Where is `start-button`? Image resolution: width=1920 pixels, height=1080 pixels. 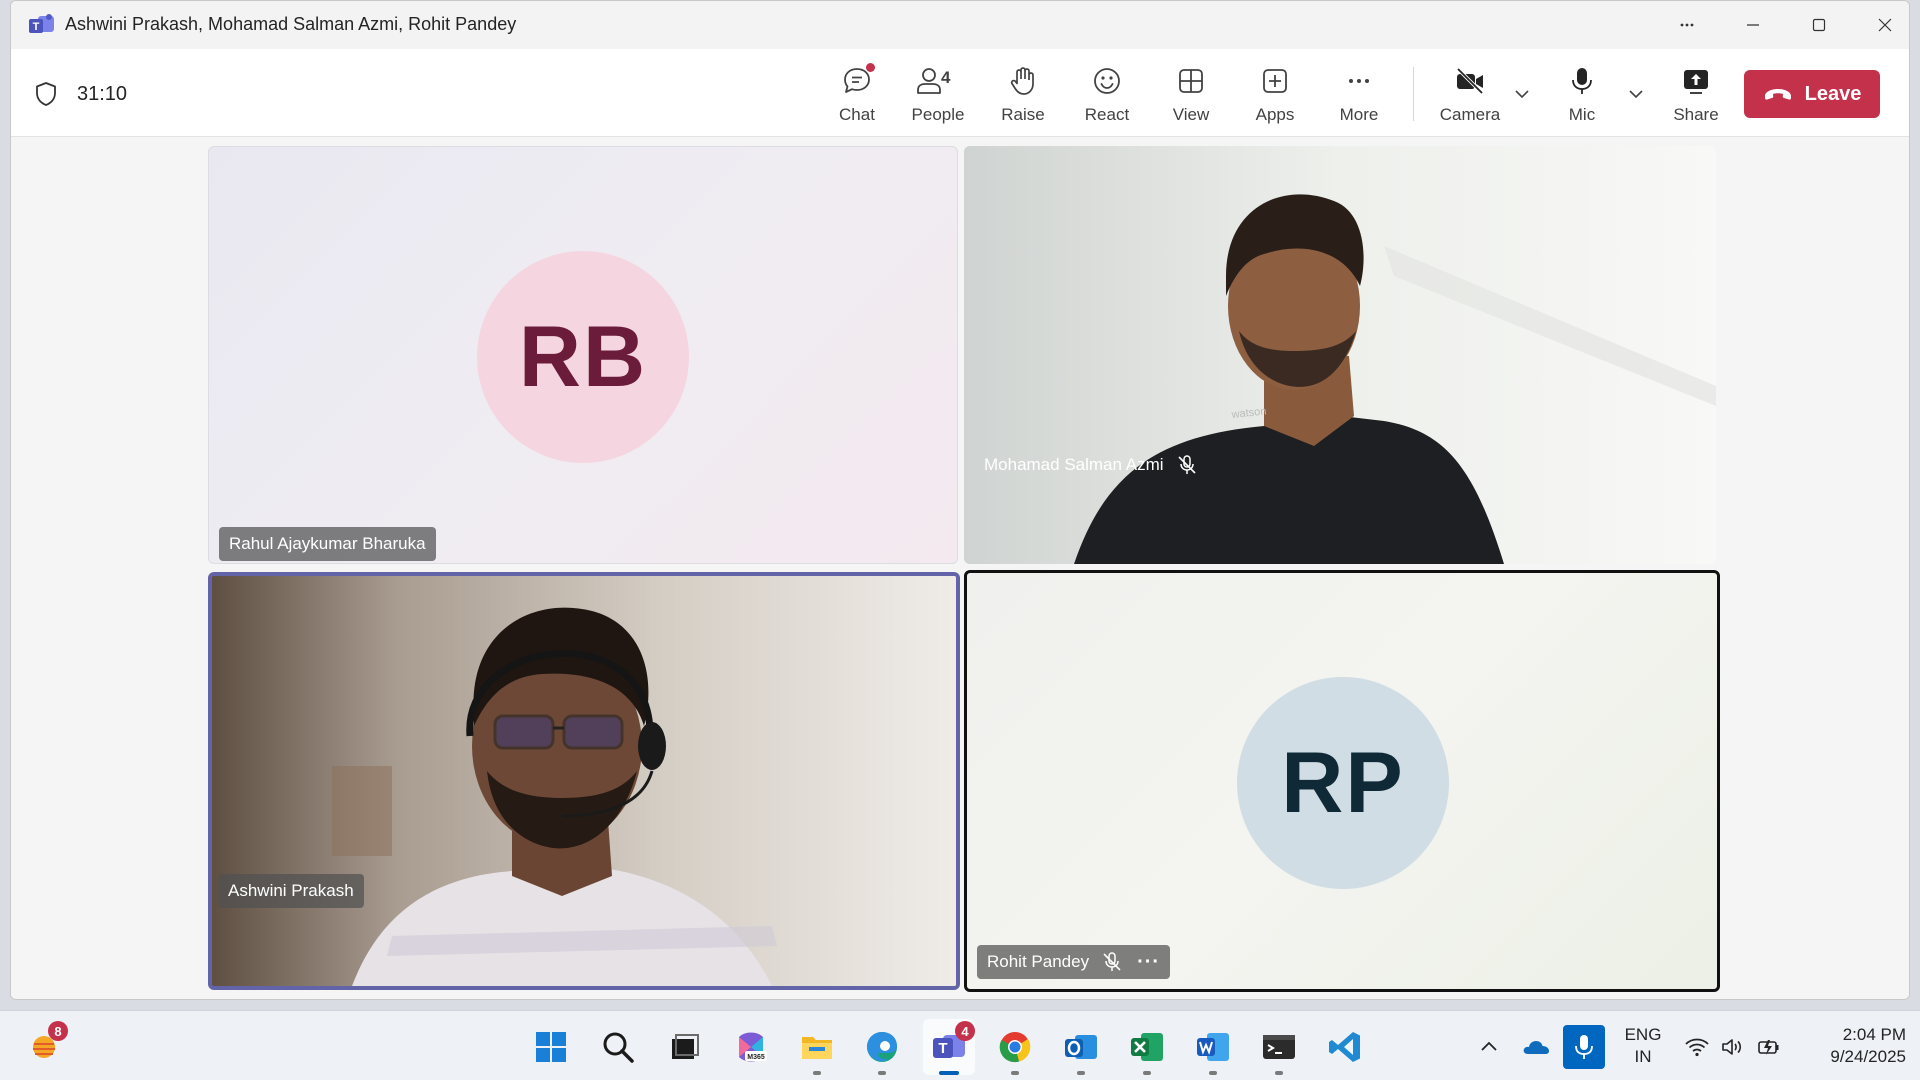
start-button is located at coordinates (551, 1047).